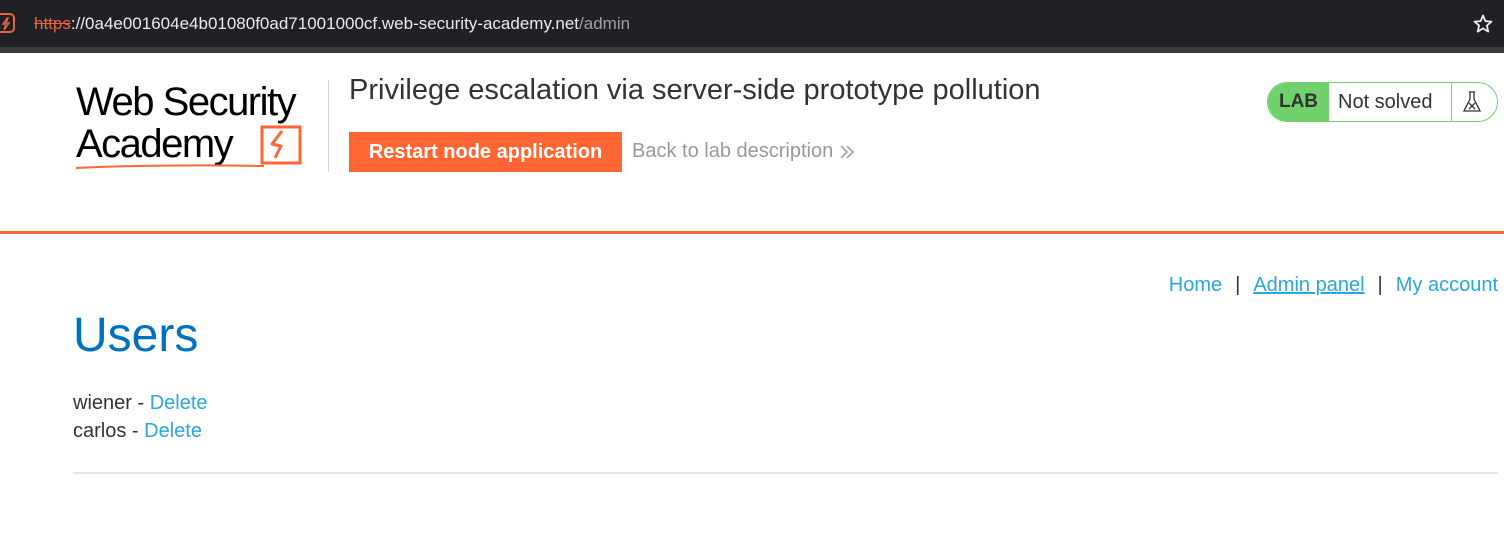 The width and height of the screenshot is (1504, 543). Describe the element at coordinates (1447, 285) in the screenshot. I see `nav-my-account-link: My account` at that location.